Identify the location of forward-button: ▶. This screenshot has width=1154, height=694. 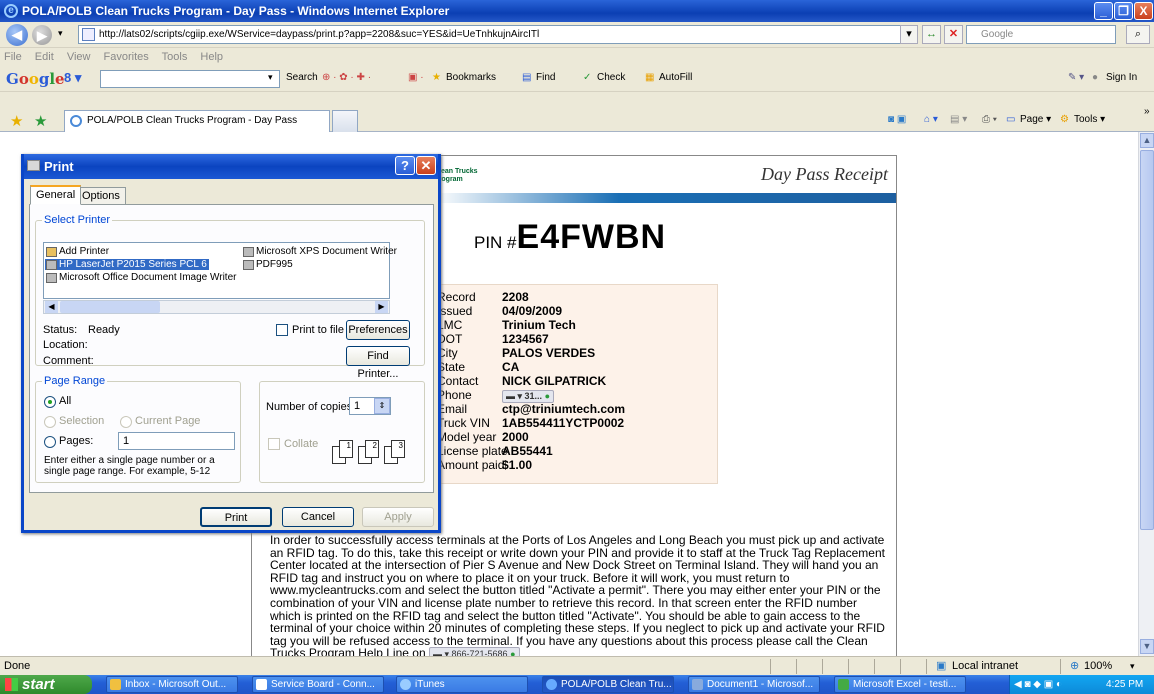
(42, 35).